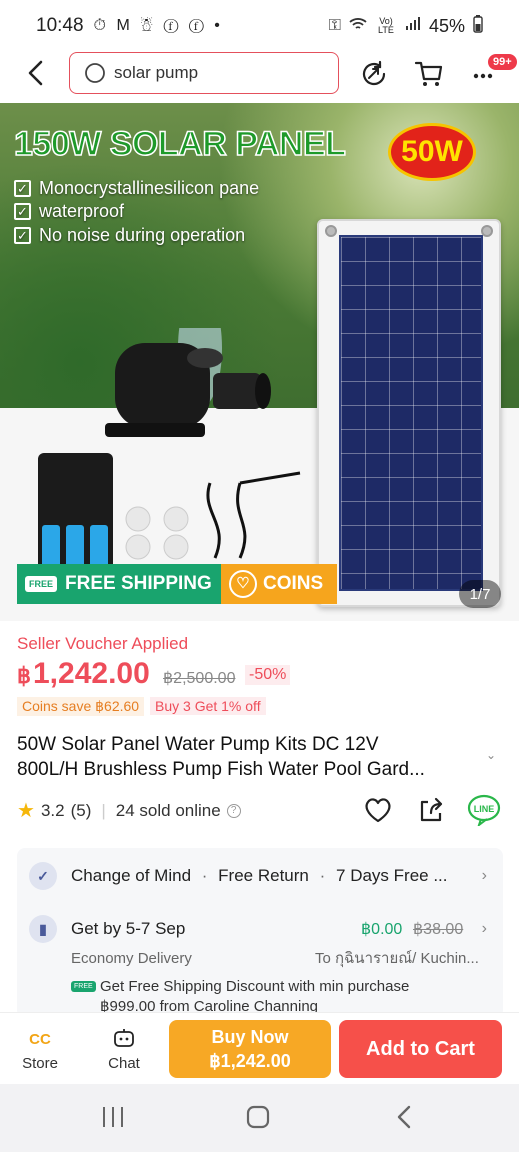 The image size is (519, 1152). Describe the element at coordinates (293, 583) in the screenshot. I see `coins-label: COINS` at that location.